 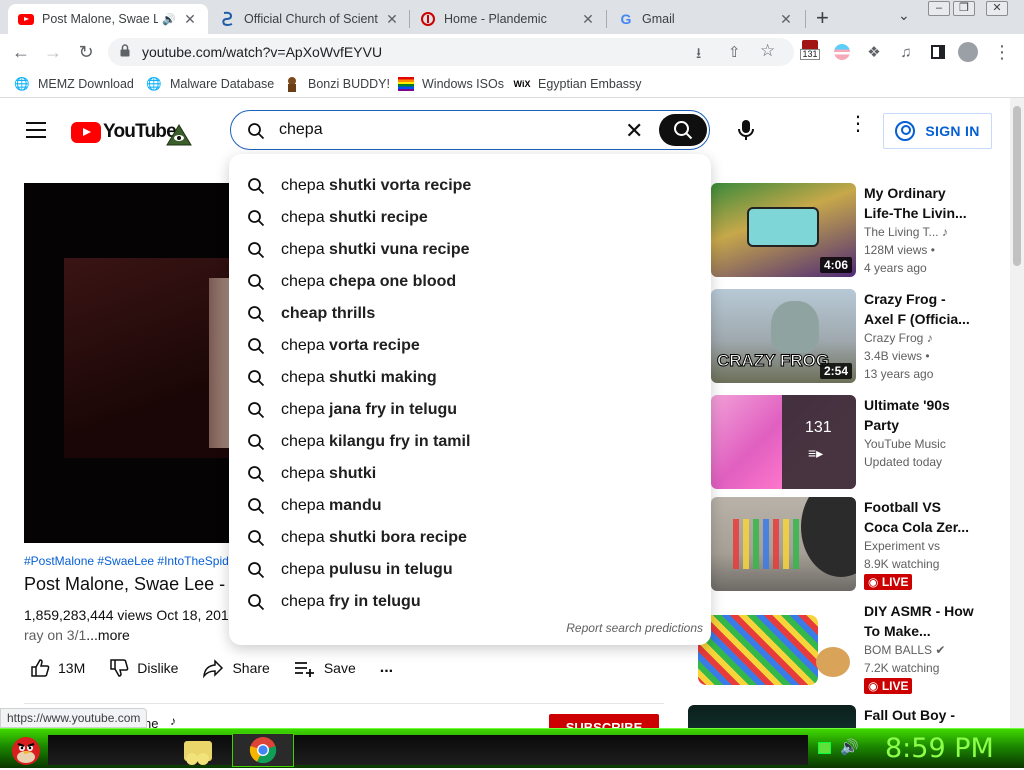 I want to click on suggestion-completion: shutki vuna recipe, so click(x=399, y=249).